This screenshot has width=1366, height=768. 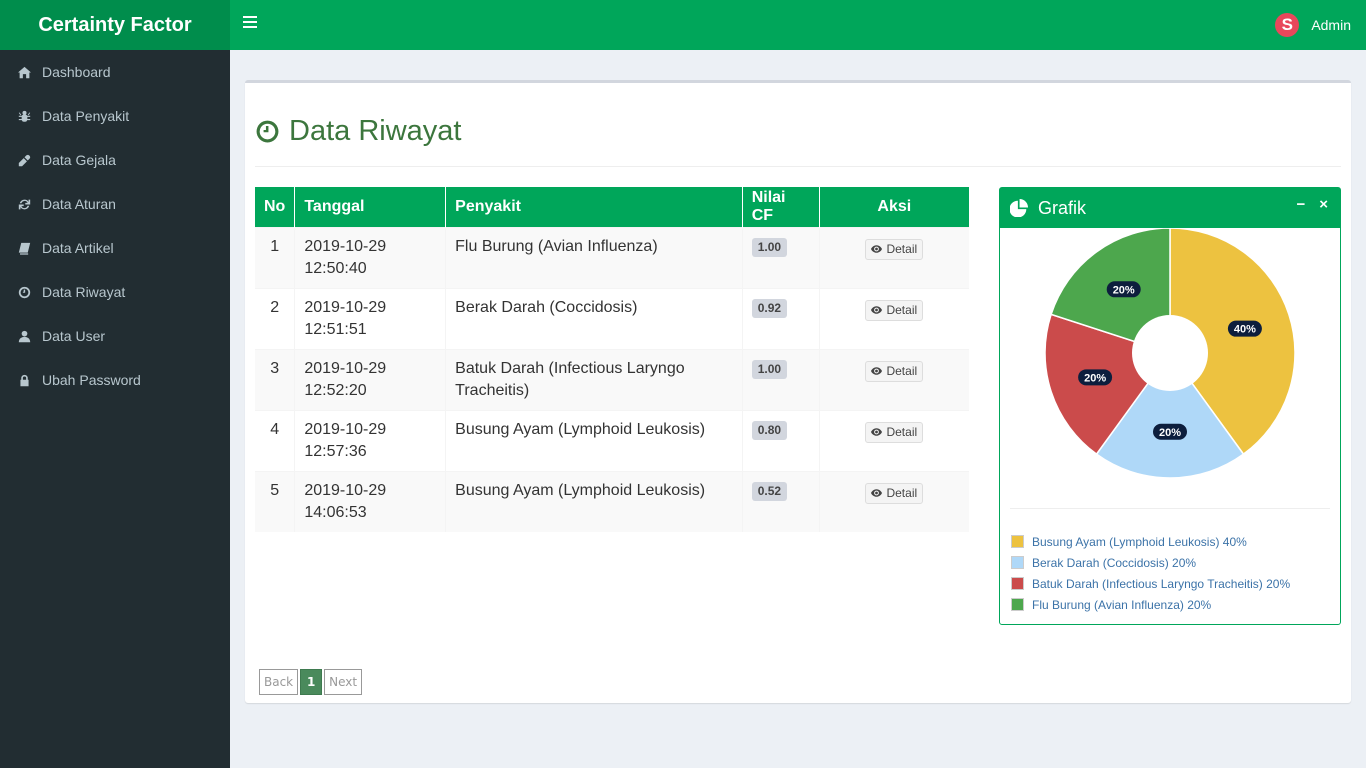 I want to click on legend-item: Busung Ayam (Lymphoid Leukosis) 40%, so click(x=1150, y=541).